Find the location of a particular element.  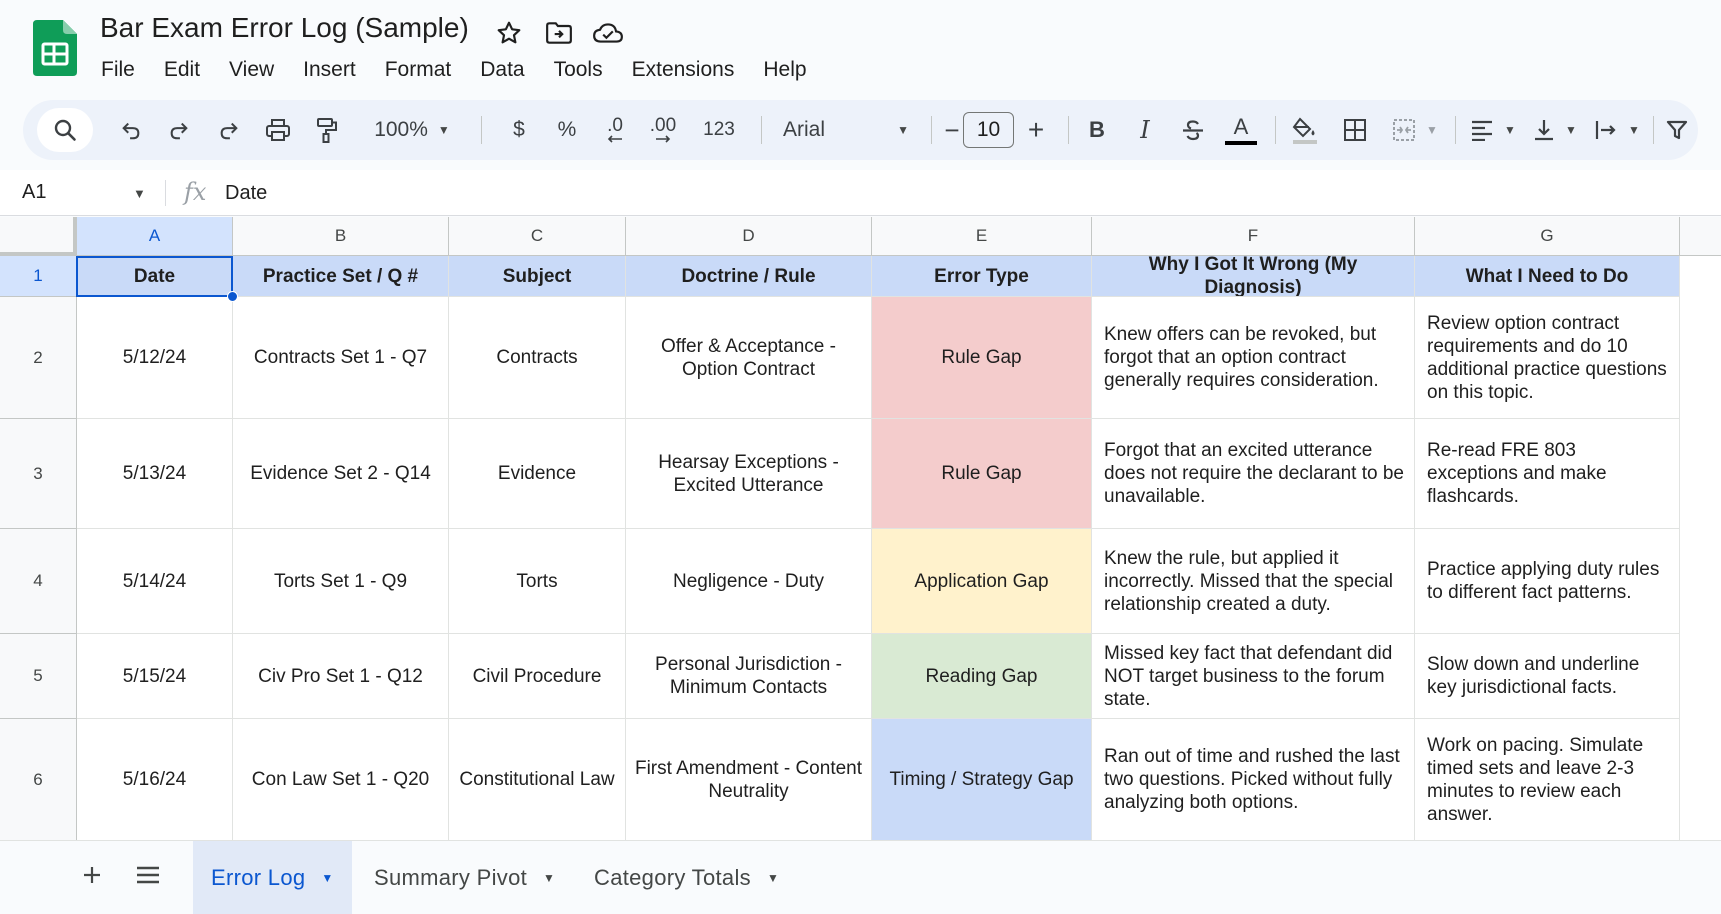

header-cell-date: Date is located at coordinates (155, 276).